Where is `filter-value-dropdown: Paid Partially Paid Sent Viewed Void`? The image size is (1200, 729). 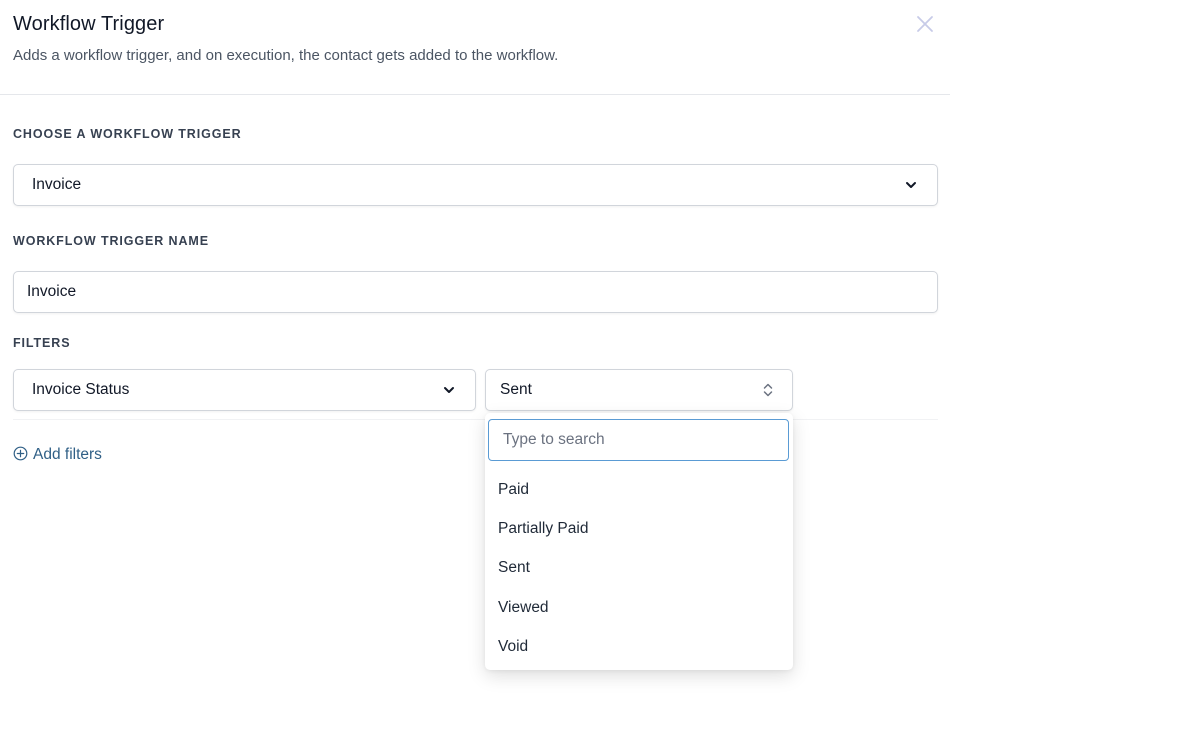
filter-value-dropdown: Paid Partially Paid Sent Viewed Void is located at coordinates (639, 541).